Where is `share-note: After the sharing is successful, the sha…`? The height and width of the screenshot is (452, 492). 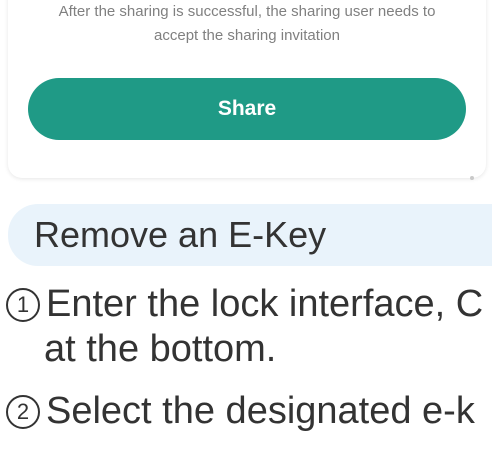 share-note: After the sharing is successful, the sha… is located at coordinates (247, 24).